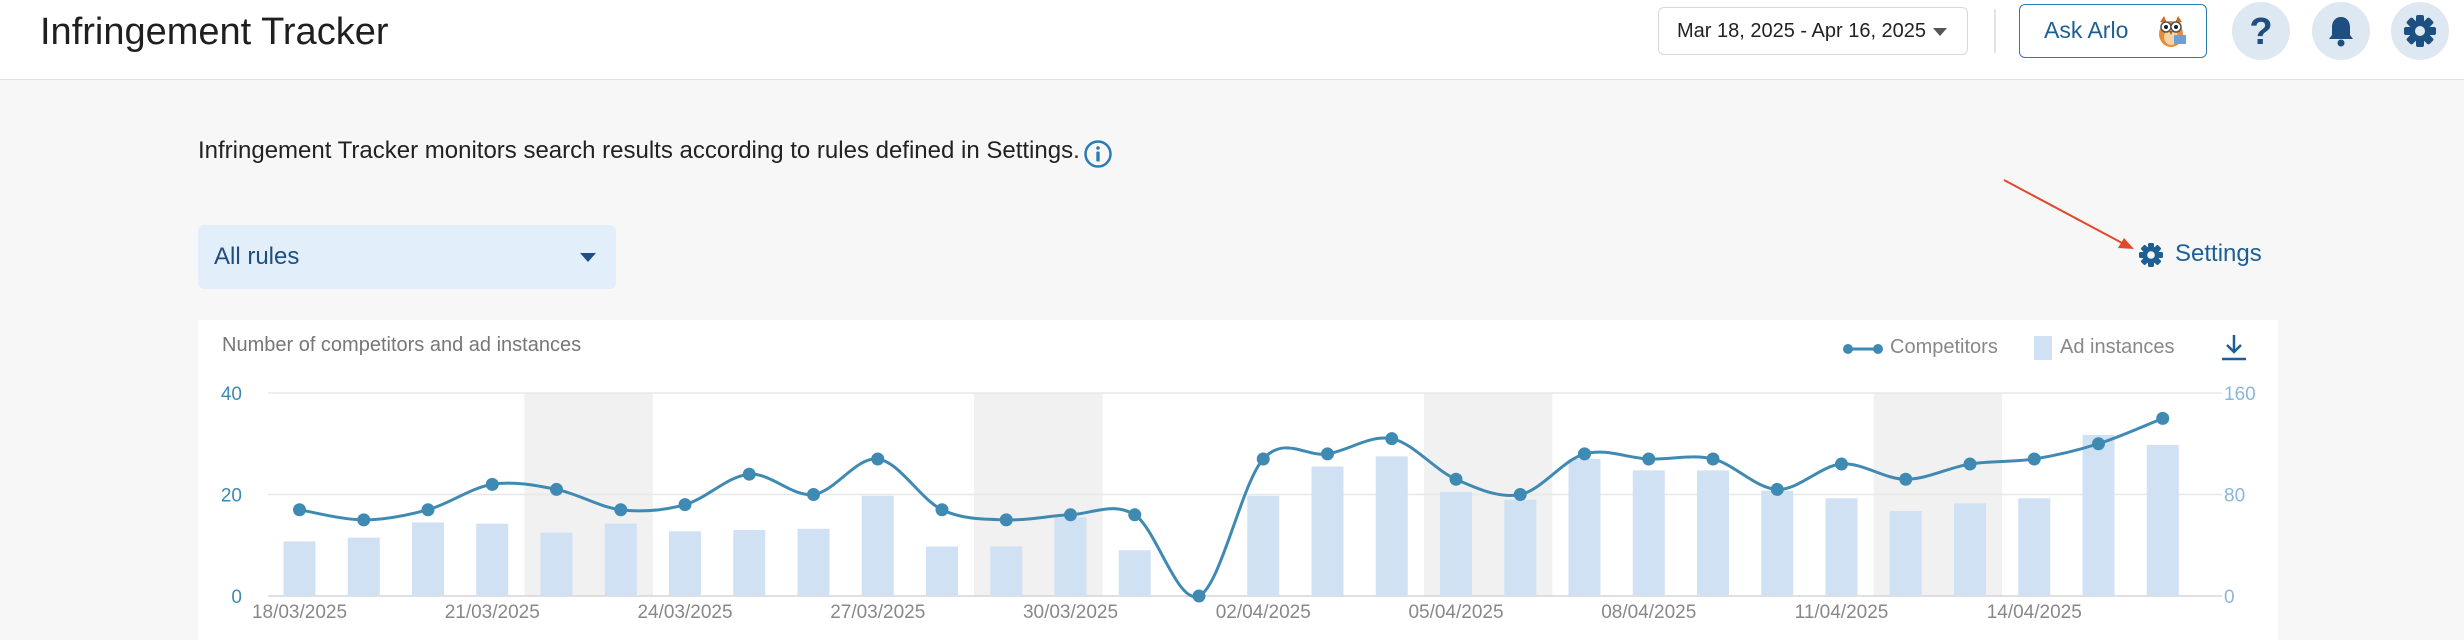  What do you see at coordinates (231, 496) in the screenshot?
I see `left-axis-tick-label: 20` at bounding box center [231, 496].